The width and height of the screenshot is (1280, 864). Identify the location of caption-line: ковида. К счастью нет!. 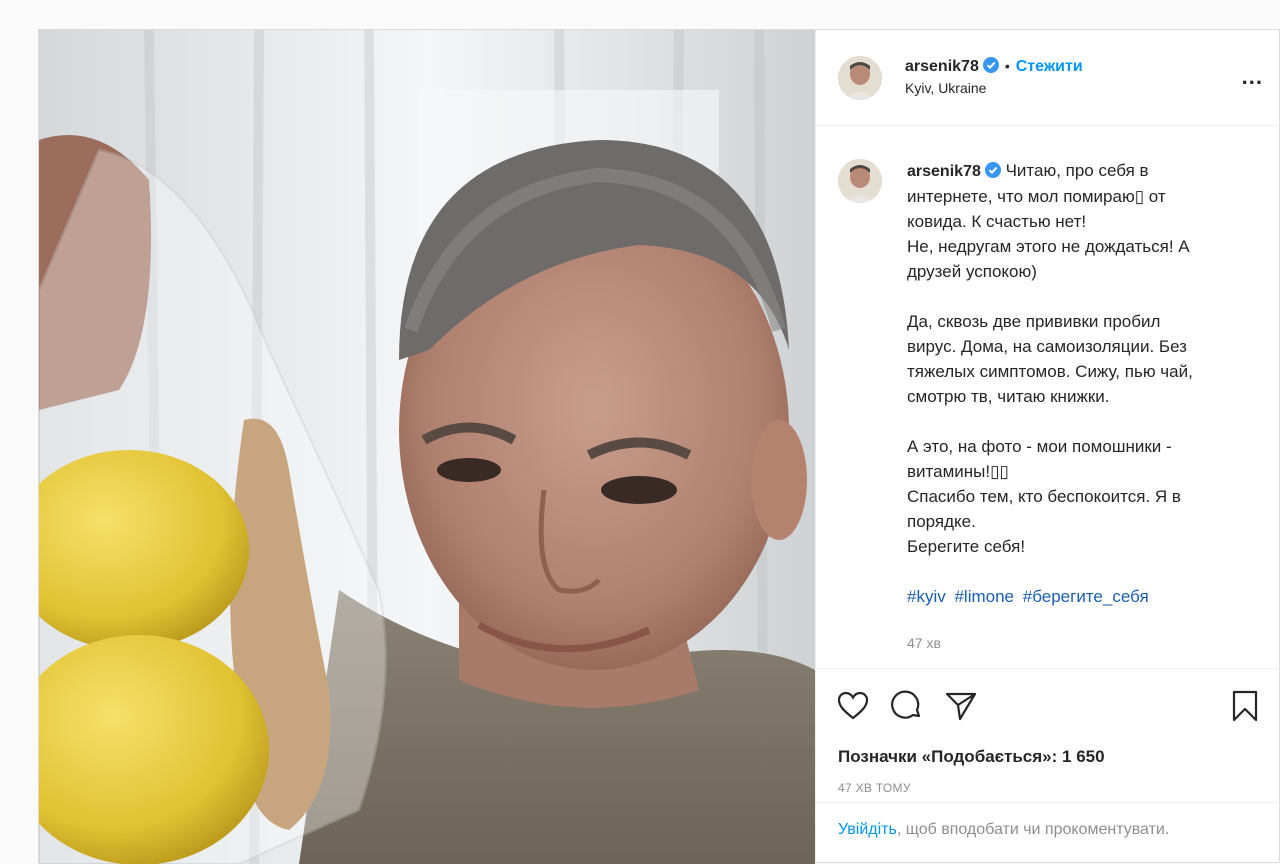
(997, 221).